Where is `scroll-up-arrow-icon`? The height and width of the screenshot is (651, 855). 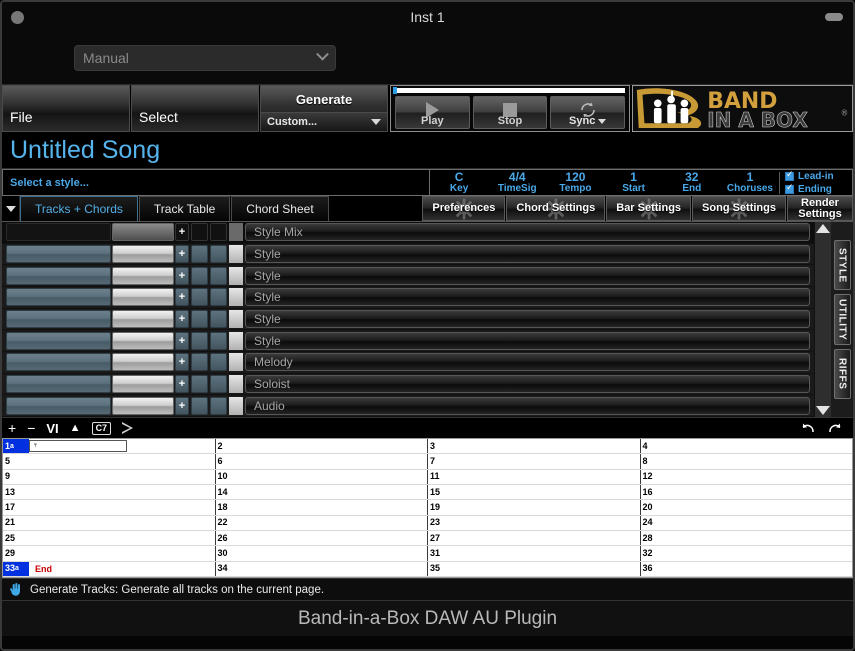 scroll-up-arrow-icon is located at coordinates (823, 228).